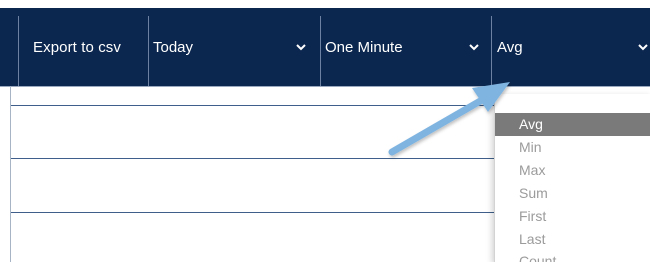 This screenshot has height=262, width=650. What do you see at coordinates (572, 239) in the screenshot?
I see `menu-option-last: Last` at bounding box center [572, 239].